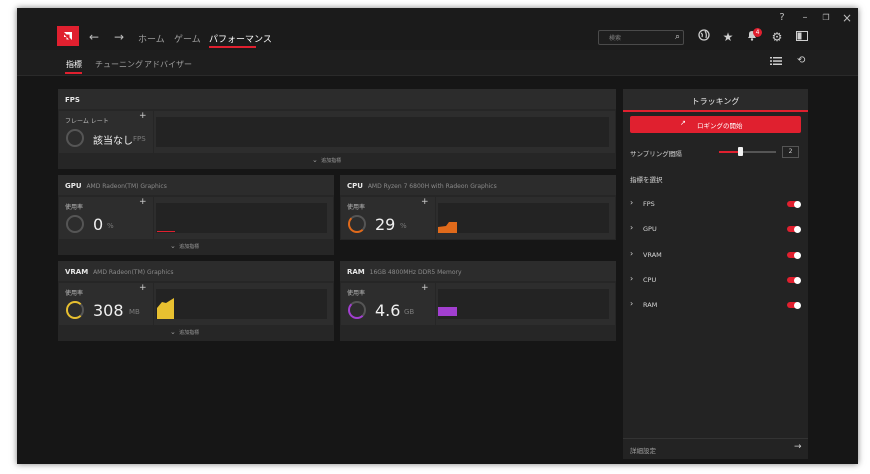  I want to click on minimize-button: –, so click(805, 18).